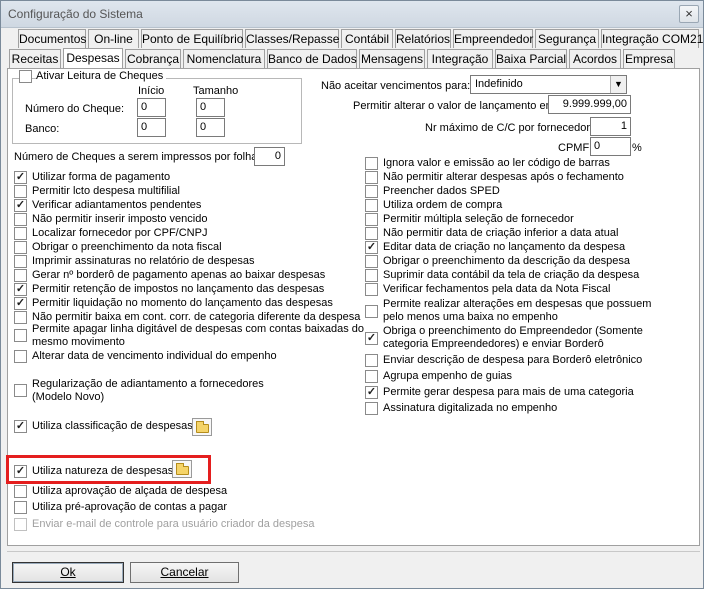 This screenshot has width=704, height=589. I want to click on tab-baixa-parcial: Baixa Parcial, so click(531, 58).